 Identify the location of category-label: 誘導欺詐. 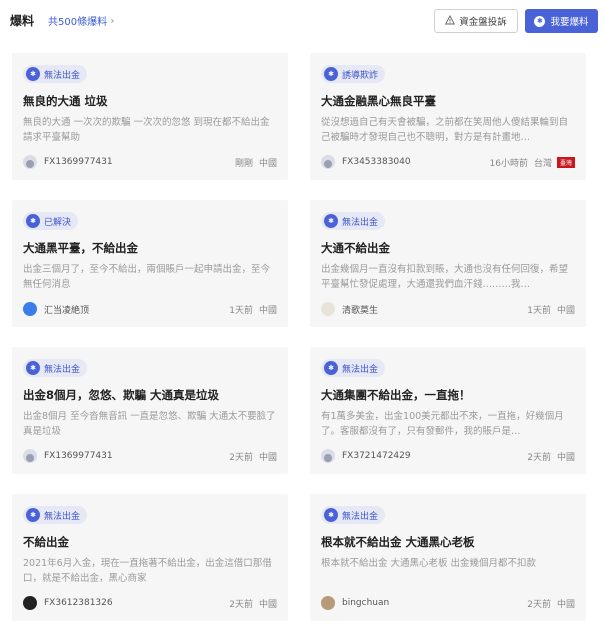
(360, 75).